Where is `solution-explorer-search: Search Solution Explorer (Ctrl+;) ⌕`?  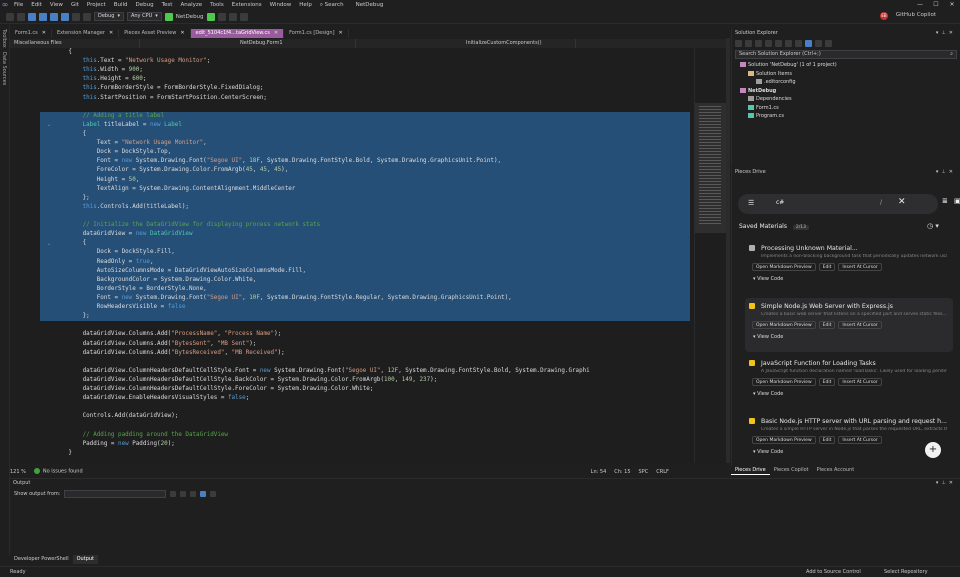 solution-explorer-search: Search Solution Explorer (Ctrl+;) ⌕ is located at coordinates (846, 54).